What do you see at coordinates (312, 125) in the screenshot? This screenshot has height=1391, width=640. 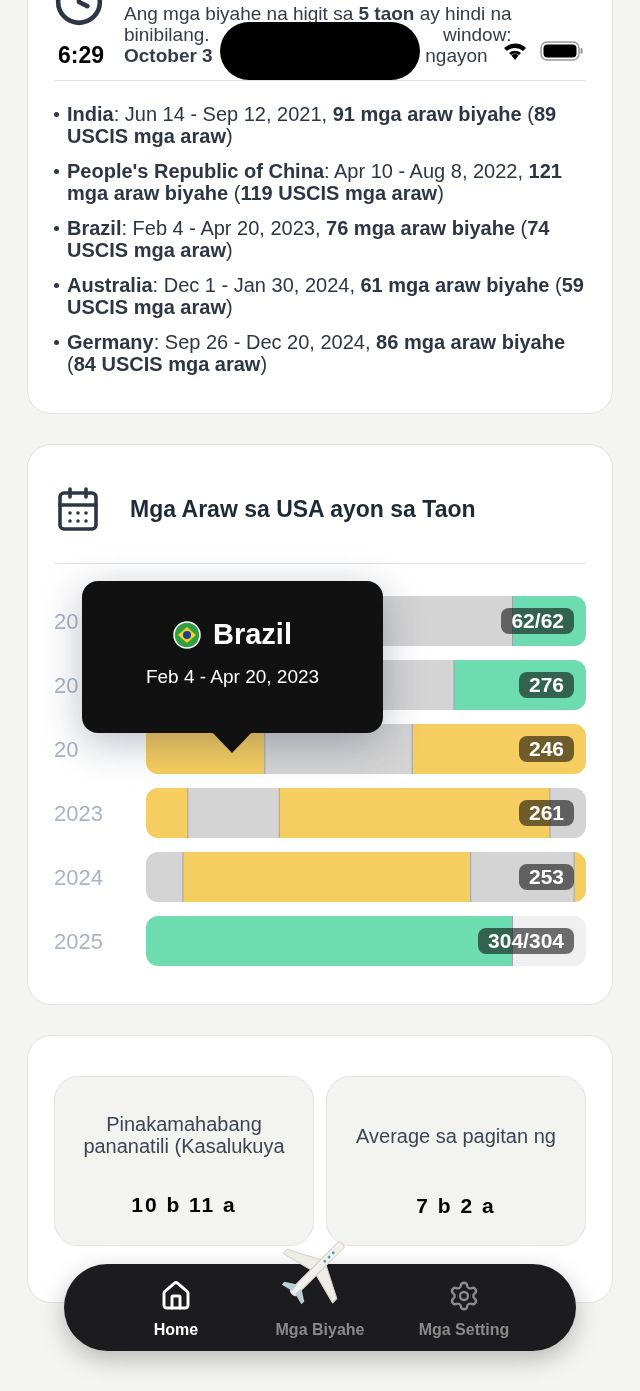 I see `trip-item: India: Jun 14 - Sep 12, 2021, 91 mga araw biyahe (89 USCIS mga araw)` at bounding box center [312, 125].